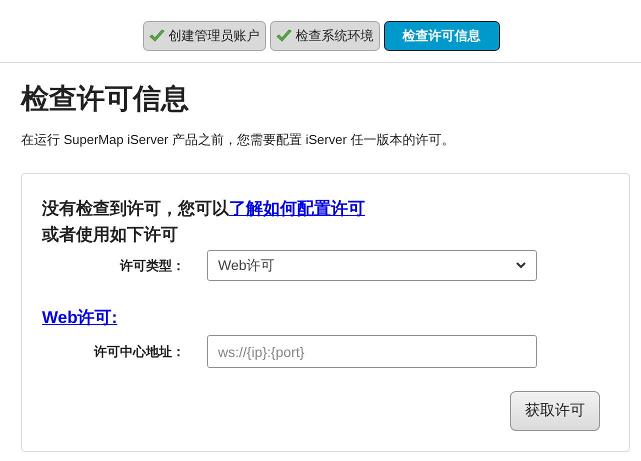  What do you see at coordinates (80, 318) in the screenshot?
I see `web-license-link: Web许可:` at bounding box center [80, 318].